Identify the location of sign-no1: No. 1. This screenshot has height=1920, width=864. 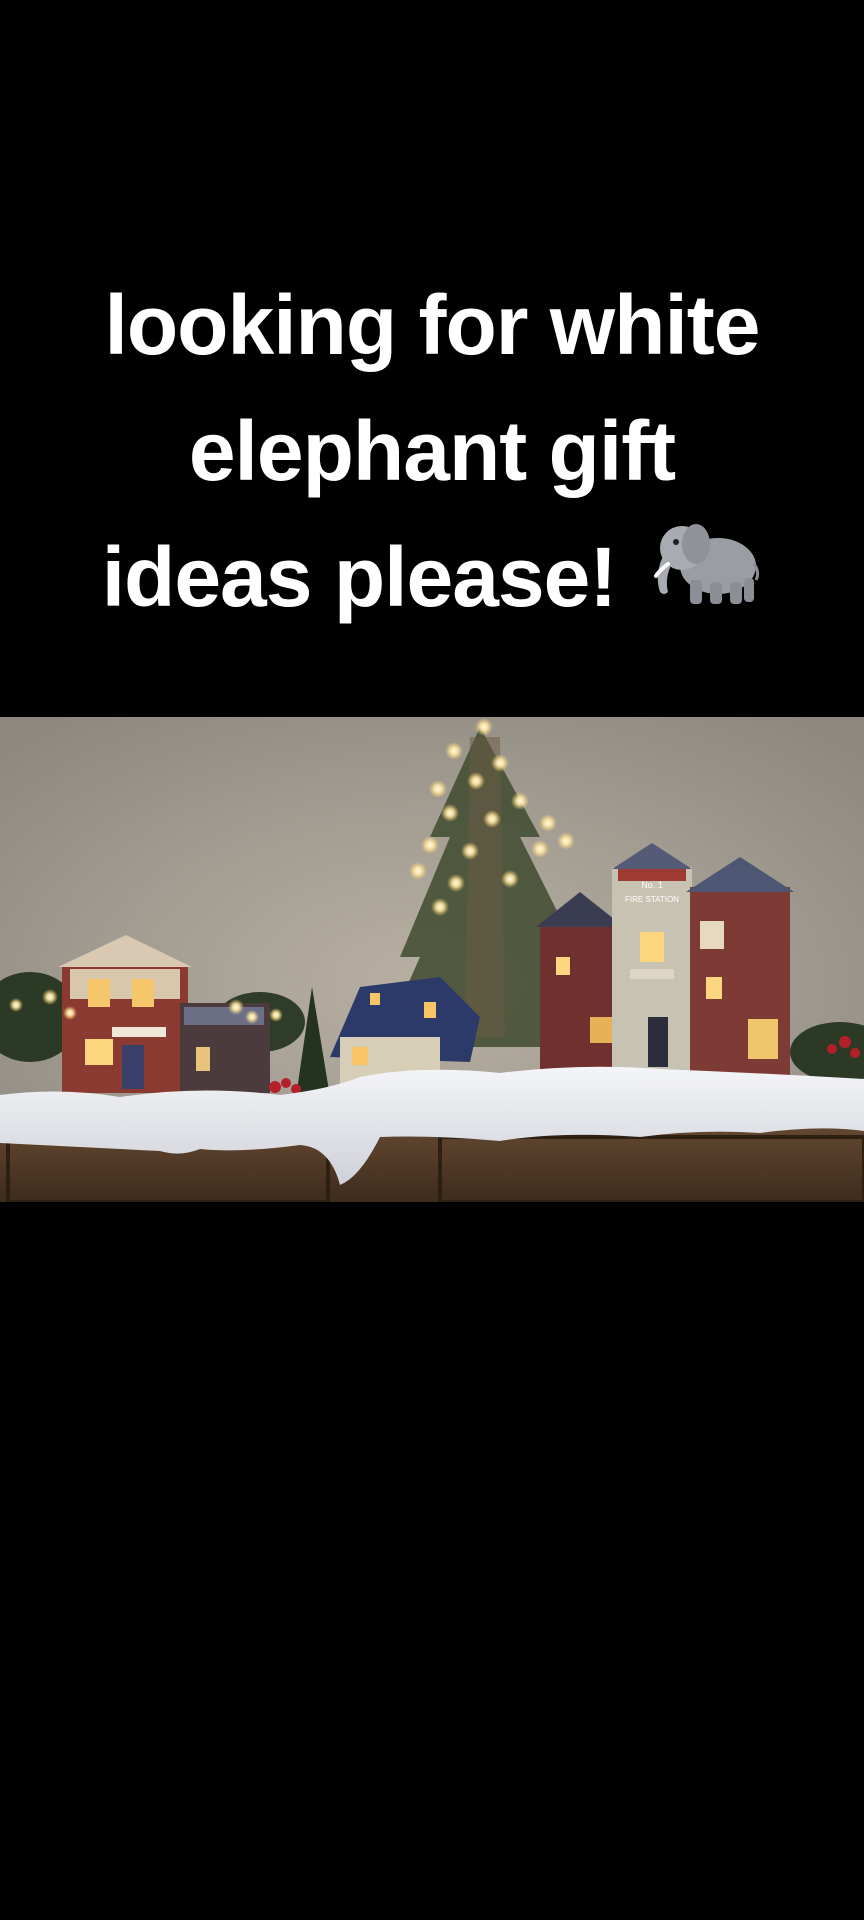
(652, 885).